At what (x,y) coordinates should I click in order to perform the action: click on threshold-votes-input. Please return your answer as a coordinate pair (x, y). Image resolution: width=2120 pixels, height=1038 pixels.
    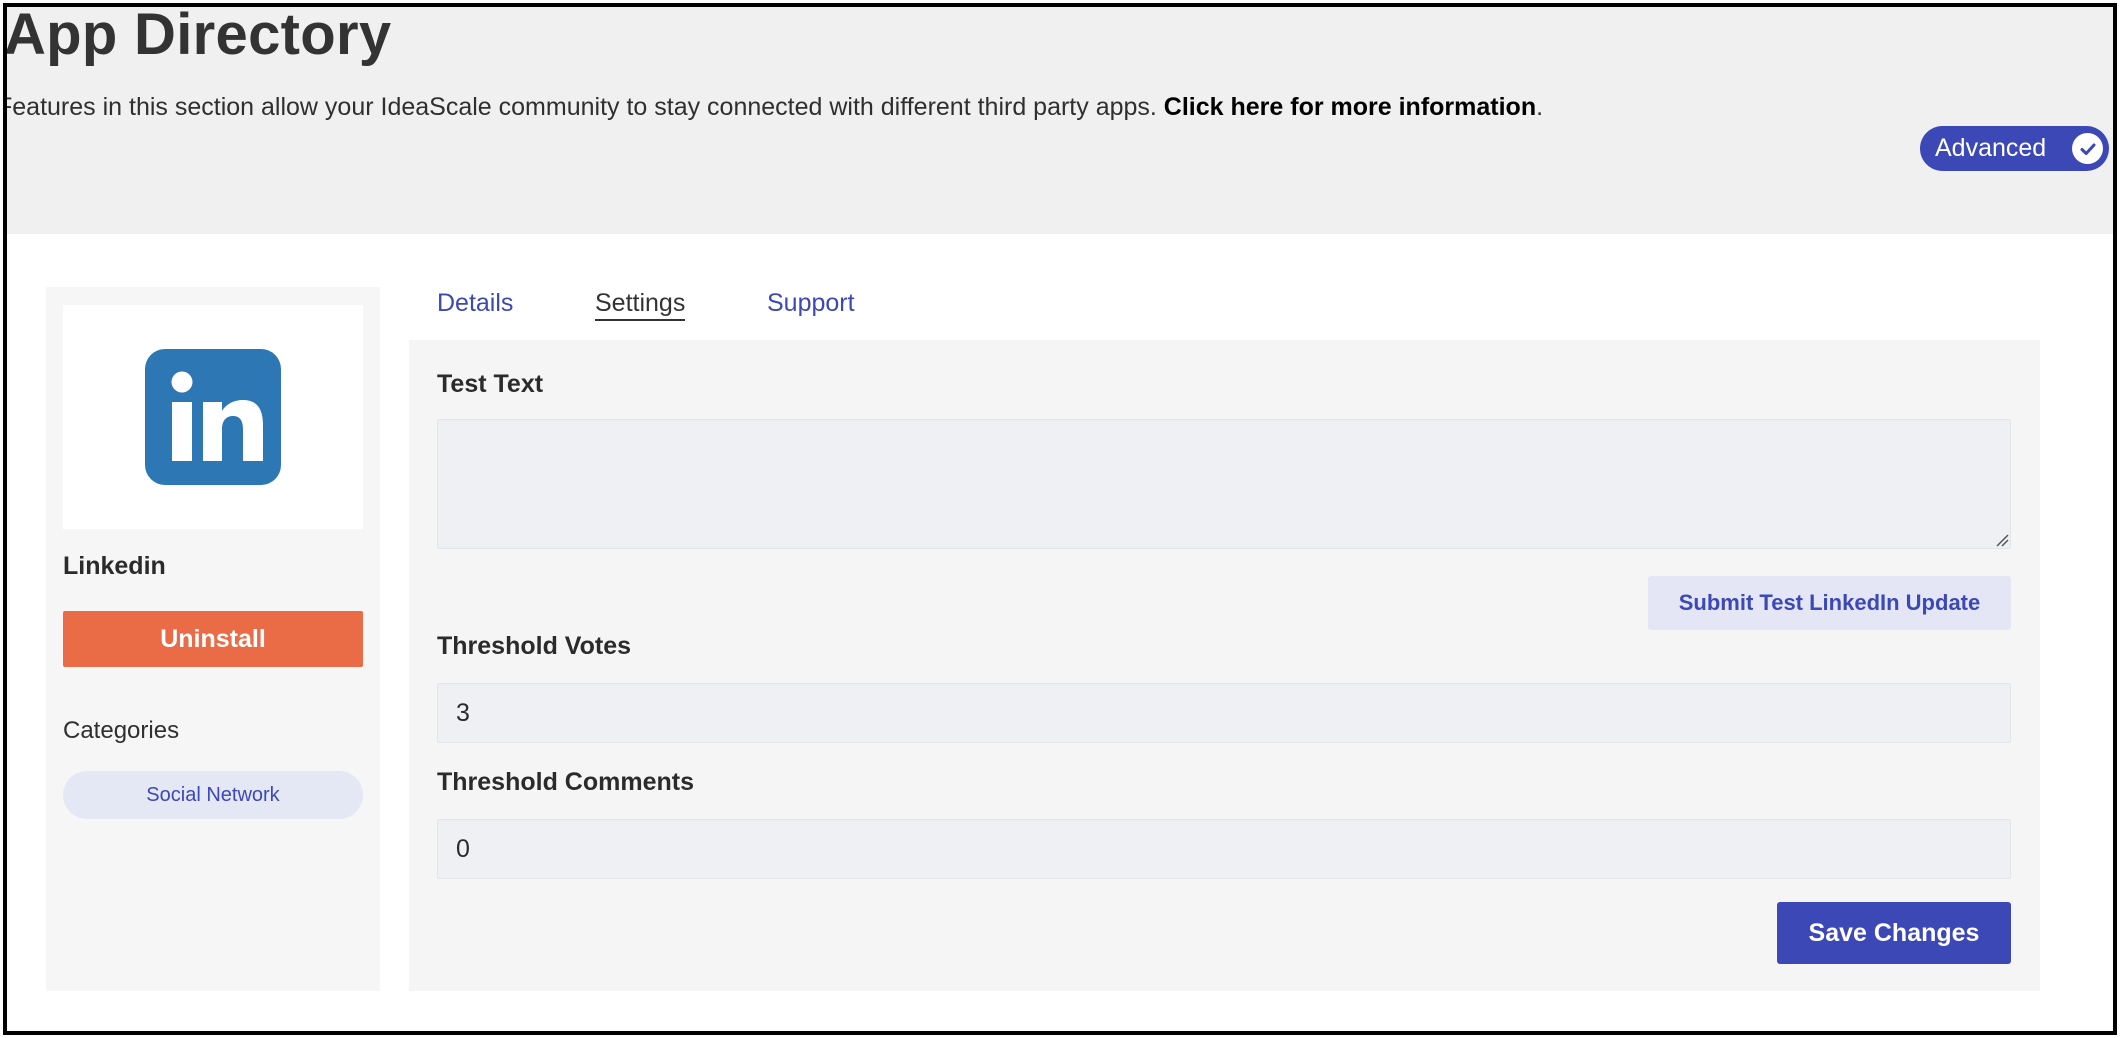
    Looking at the image, I should click on (1224, 713).